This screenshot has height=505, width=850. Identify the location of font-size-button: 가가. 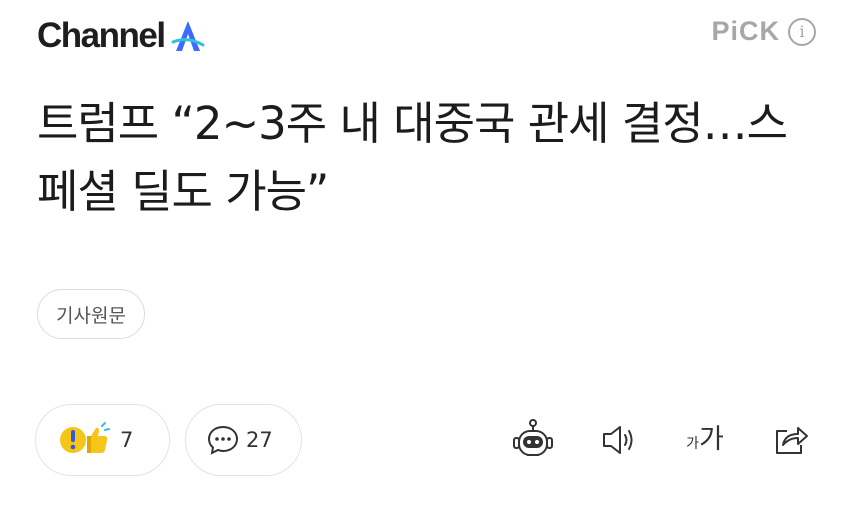
(705, 440).